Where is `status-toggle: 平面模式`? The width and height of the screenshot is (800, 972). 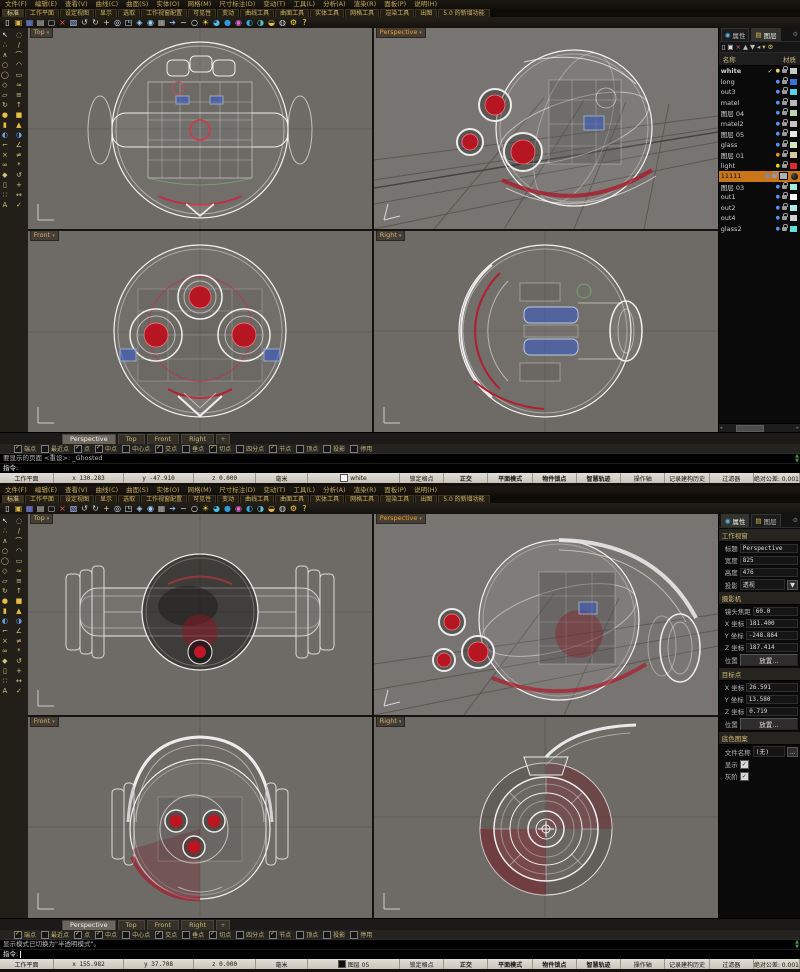 status-toggle: 平面模式 is located at coordinates (510, 964).